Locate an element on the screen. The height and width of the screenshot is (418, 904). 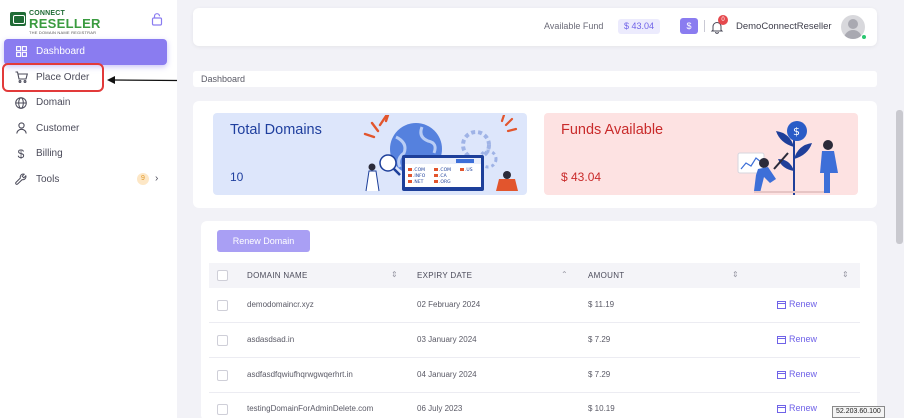
amount-cell: $ 10.19 is located at coordinates (601, 408).